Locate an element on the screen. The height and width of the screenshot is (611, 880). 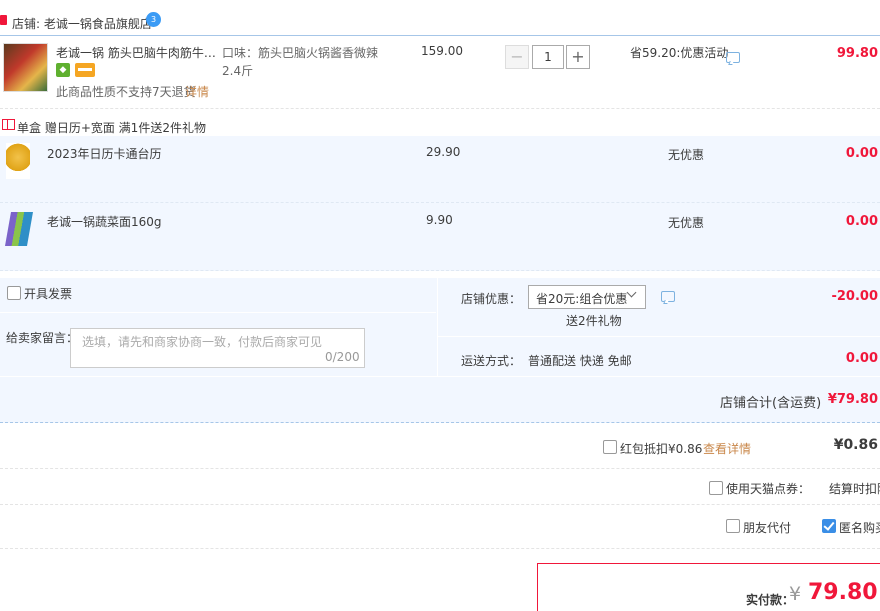
tmall-points-label: 使用天猫点券： is located at coordinates (768, 488).